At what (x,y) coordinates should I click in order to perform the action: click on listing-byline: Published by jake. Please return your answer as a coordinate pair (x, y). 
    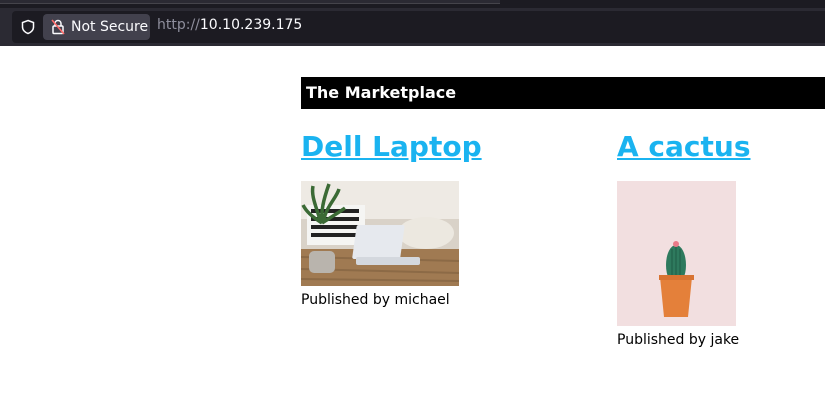
    Looking at the image, I should click on (678, 340).